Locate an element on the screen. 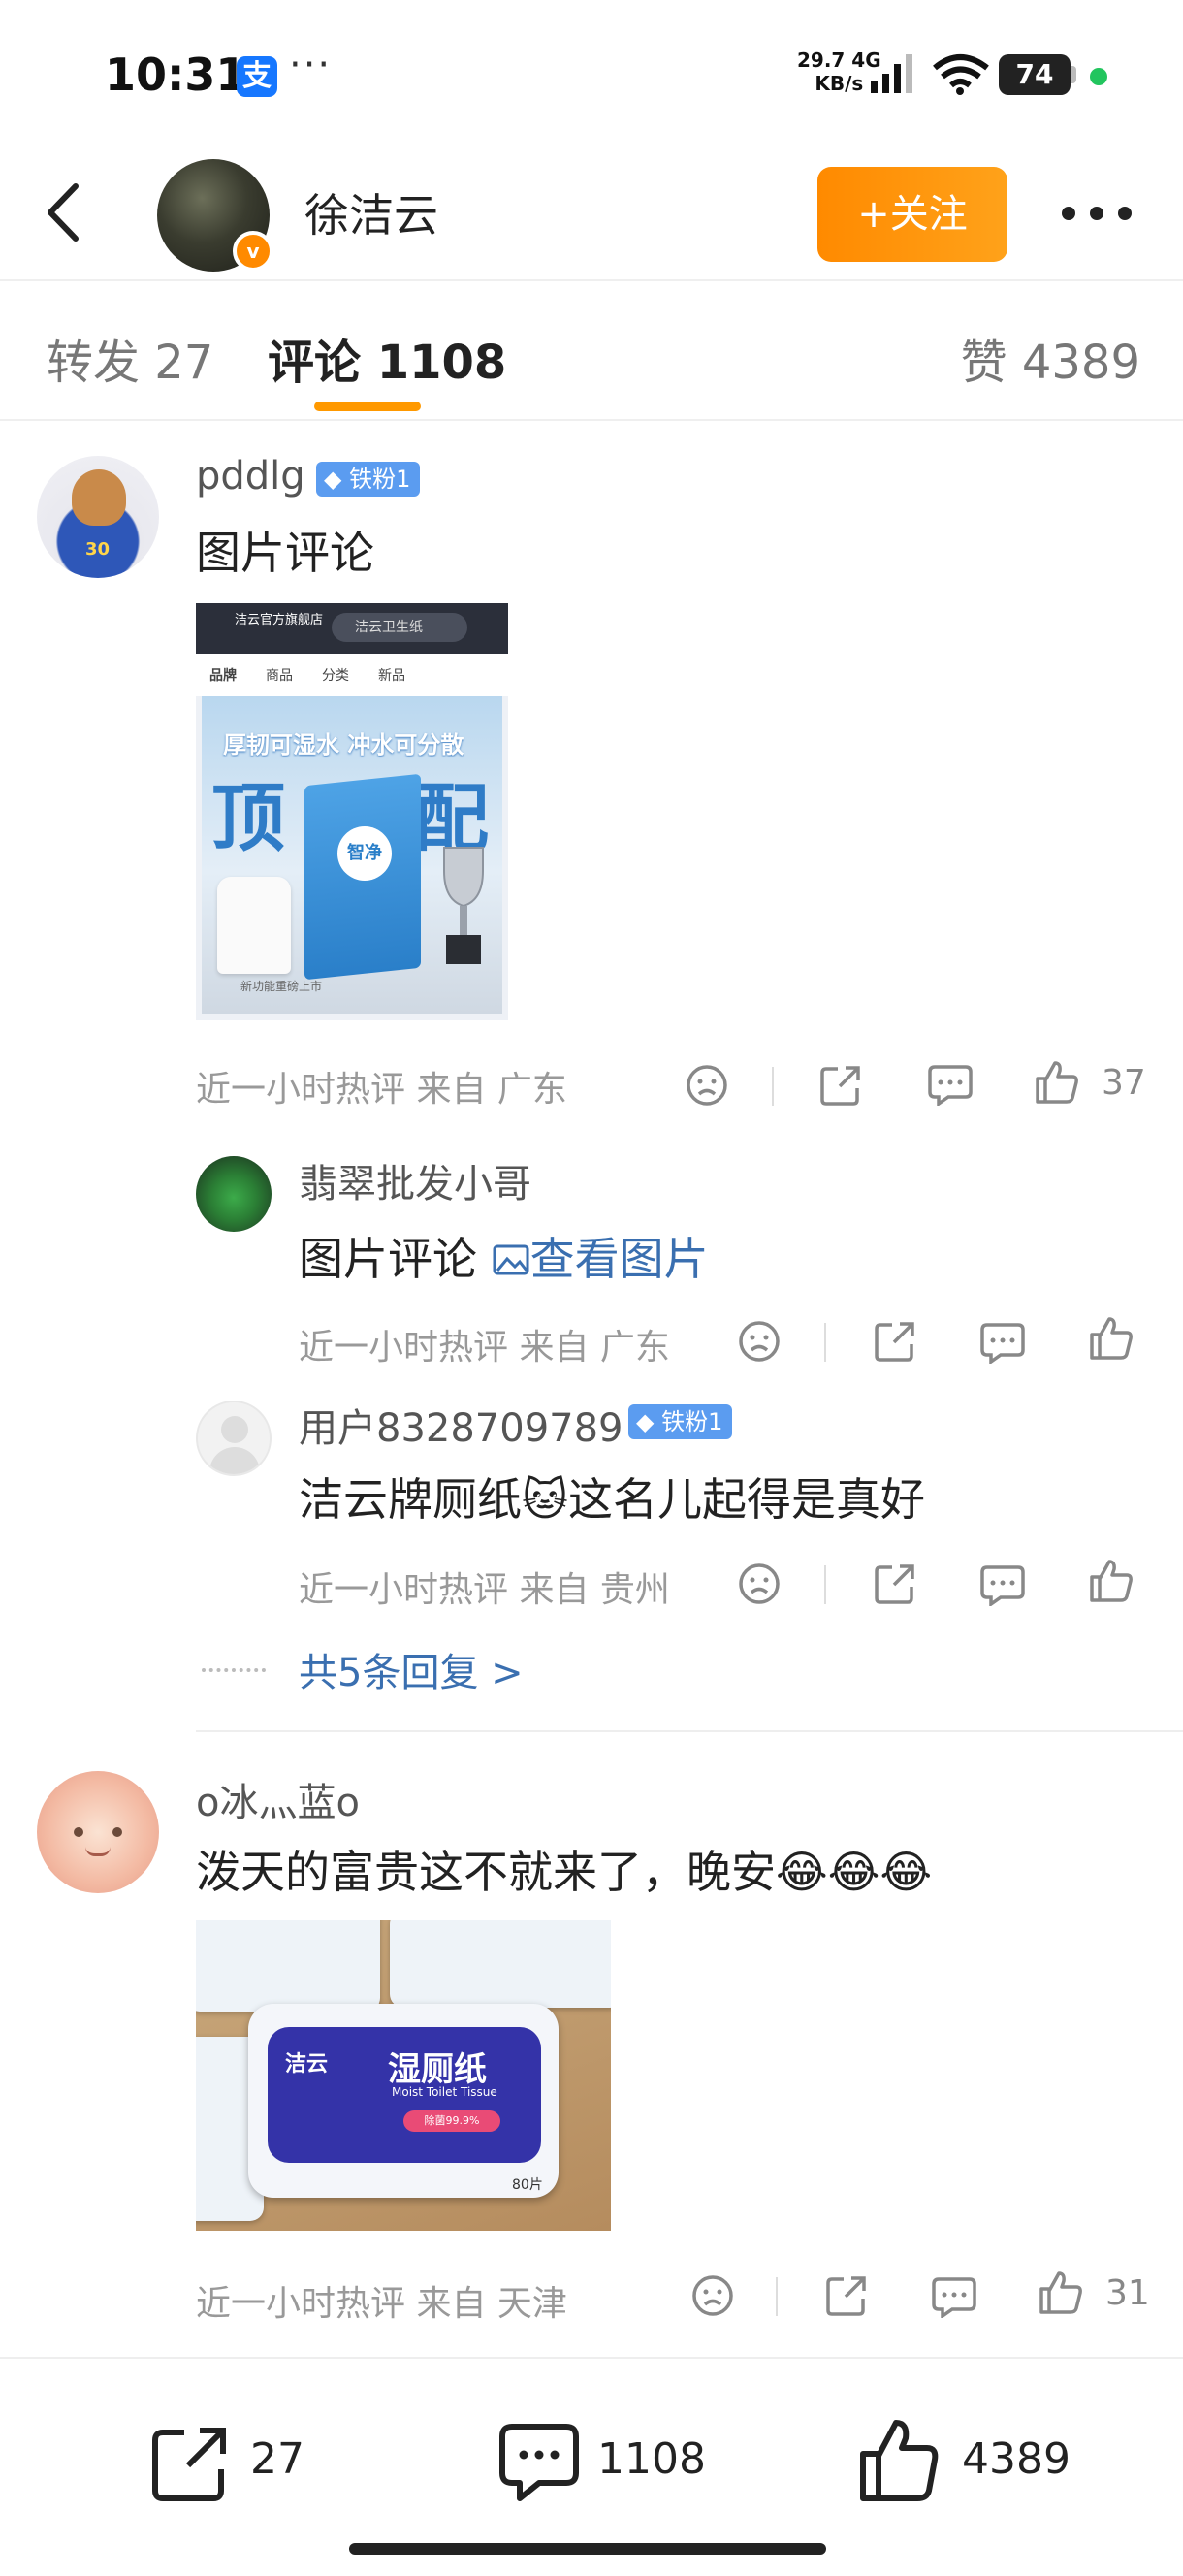 The height and width of the screenshot is (2576, 1183). battery-cap is located at coordinates (1073, 74).